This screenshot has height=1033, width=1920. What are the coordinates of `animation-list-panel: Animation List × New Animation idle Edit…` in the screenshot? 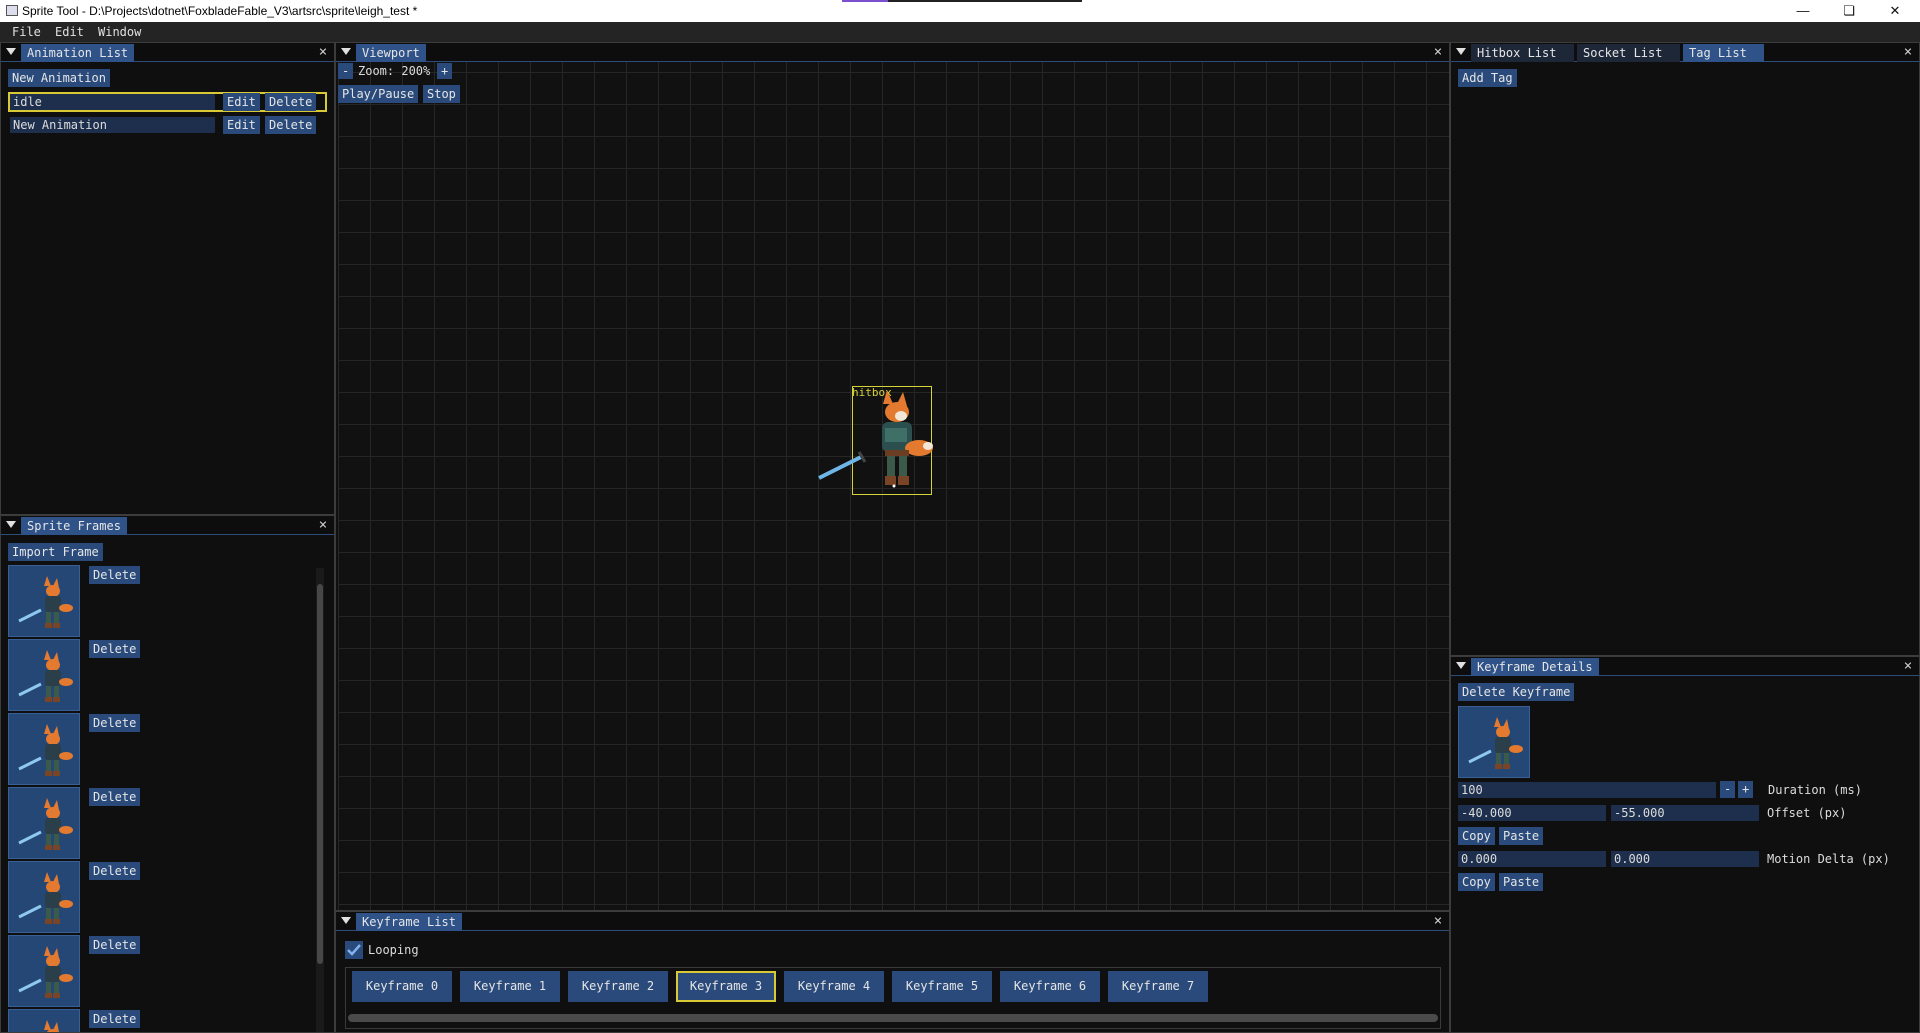 It's located at (167, 278).